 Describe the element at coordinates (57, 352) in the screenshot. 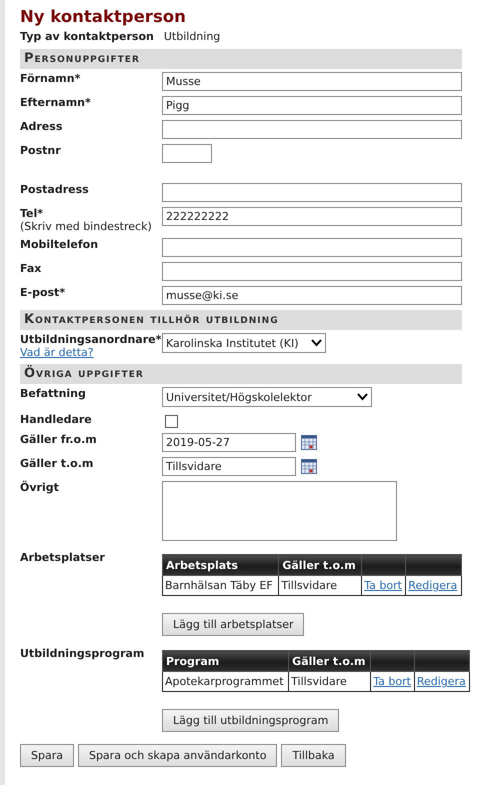

I see `help-link: Vad är detta?` at that location.